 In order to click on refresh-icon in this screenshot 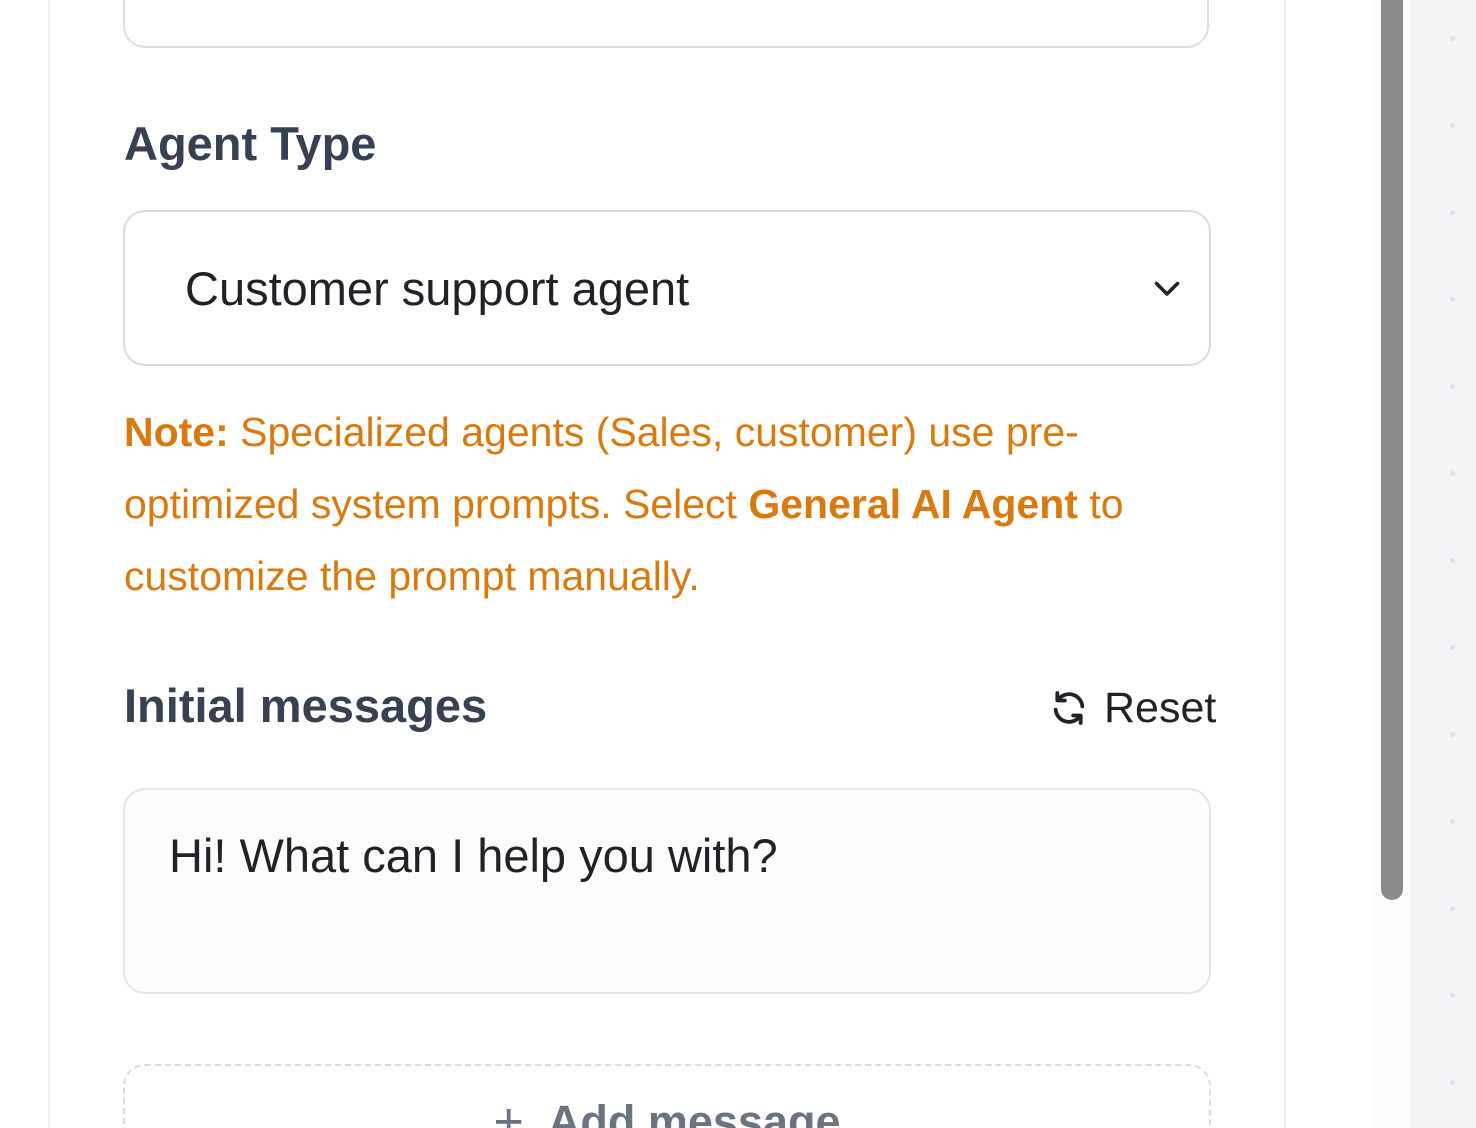, I will do `click(1069, 708)`.